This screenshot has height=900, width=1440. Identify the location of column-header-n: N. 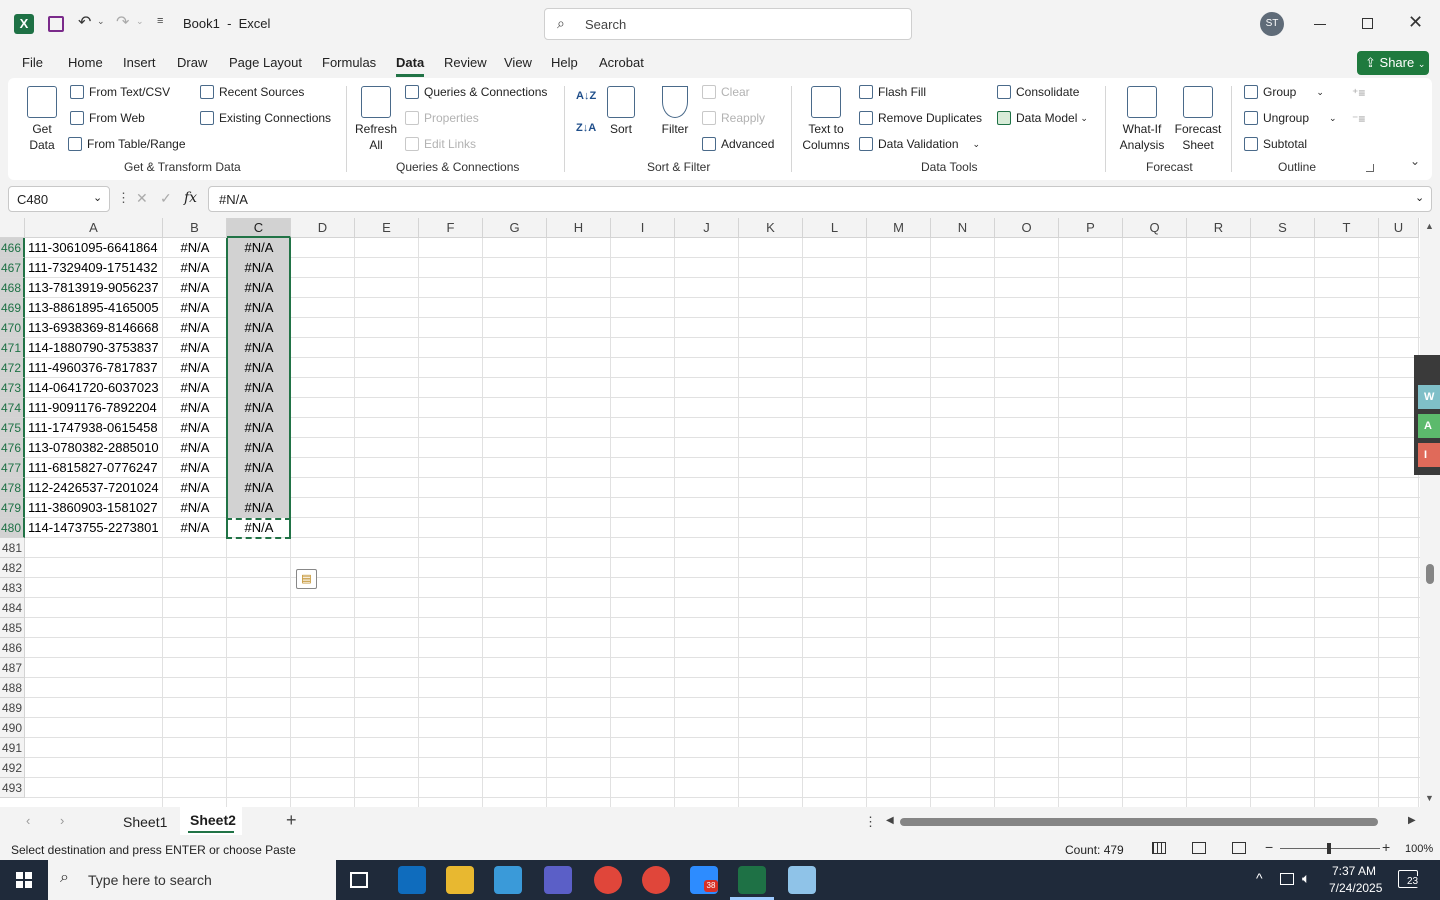
(963, 228).